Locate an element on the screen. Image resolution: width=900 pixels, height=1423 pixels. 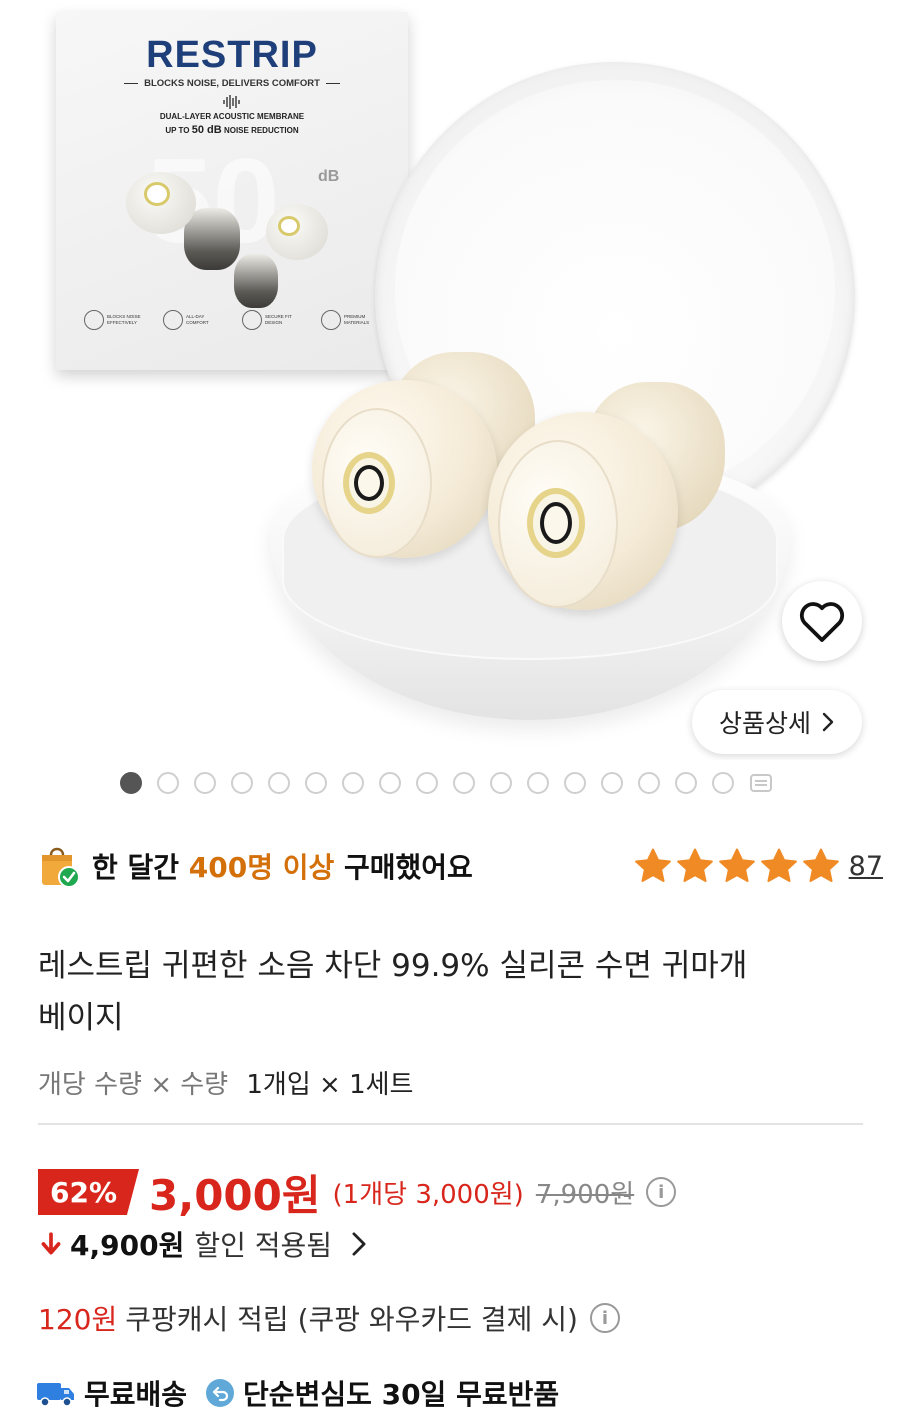
box-spec-suffix: NOISE REDUCTION is located at coordinates (261, 130).